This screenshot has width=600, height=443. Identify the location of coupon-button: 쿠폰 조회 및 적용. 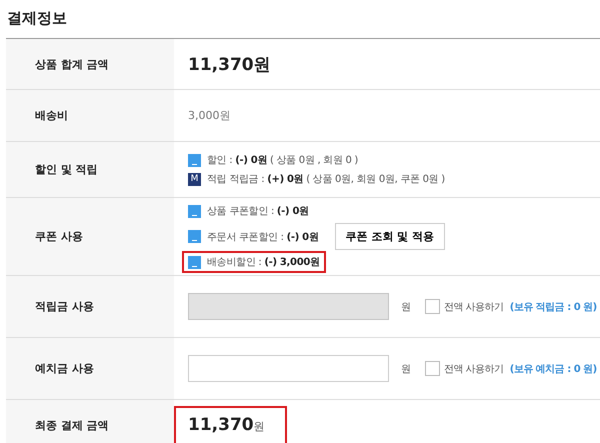
(390, 236).